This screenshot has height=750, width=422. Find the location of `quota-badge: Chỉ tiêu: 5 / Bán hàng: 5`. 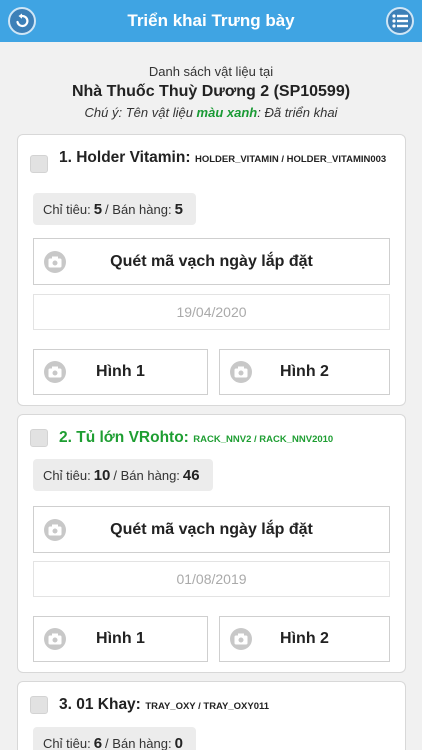

quota-badge: Chỉ tiêu: 5 / Bán hàng: 5 is located at coordinates (114, 209).